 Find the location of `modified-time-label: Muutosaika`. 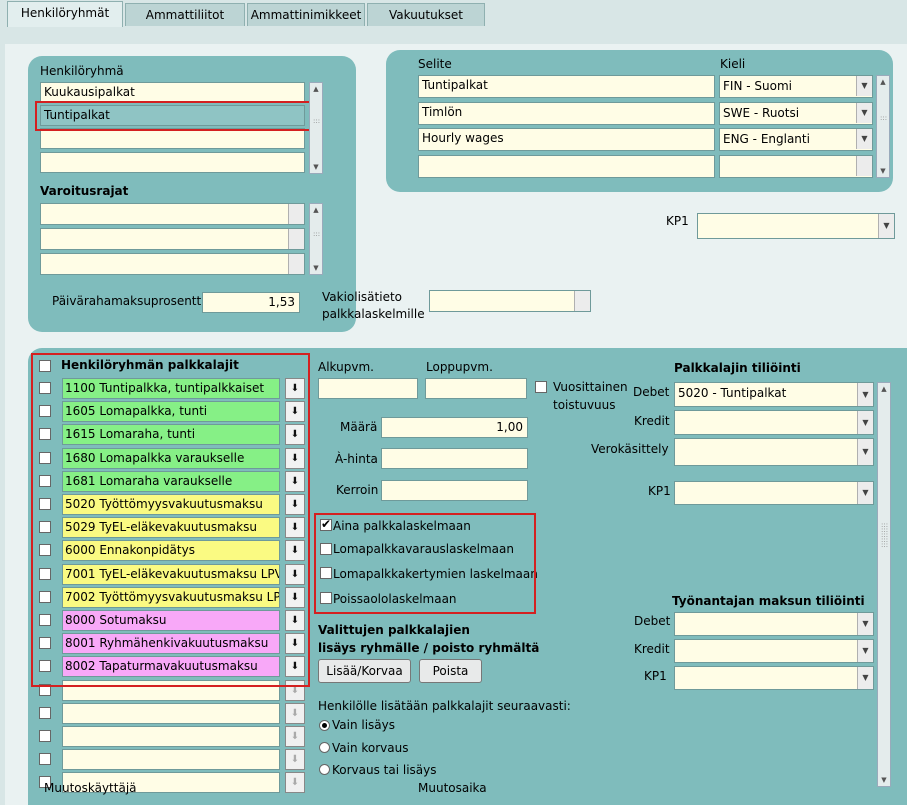

modified-time-label: Muutosaika is located at coordinates (452, 788).